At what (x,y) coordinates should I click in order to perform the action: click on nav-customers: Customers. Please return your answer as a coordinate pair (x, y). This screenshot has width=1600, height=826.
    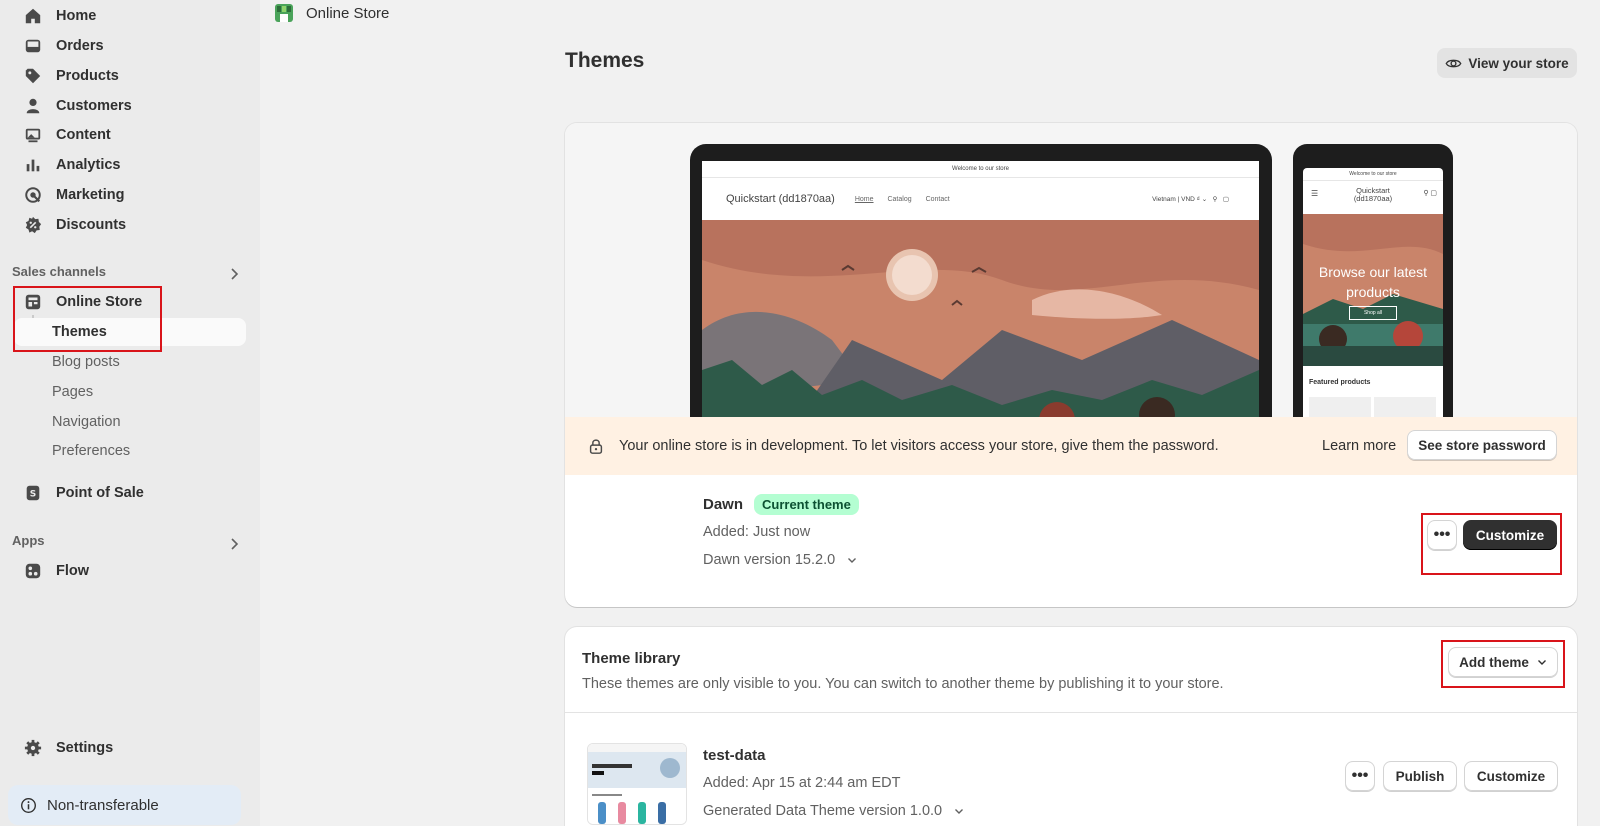
    Looking at the image, I should click on (130, 106).